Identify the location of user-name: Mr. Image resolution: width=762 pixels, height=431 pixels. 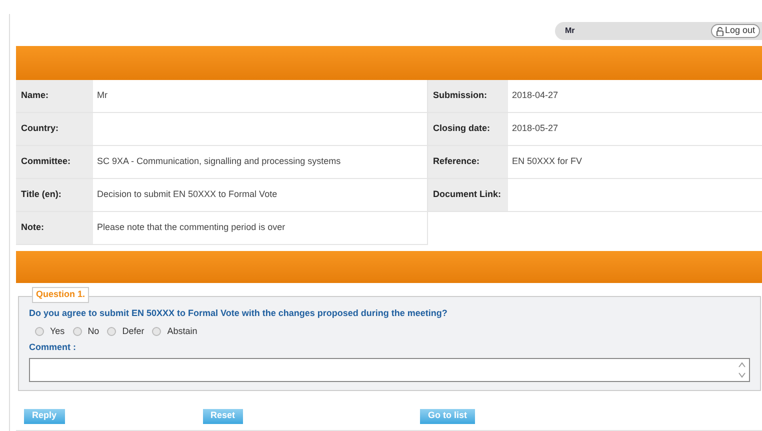
(570, 31).